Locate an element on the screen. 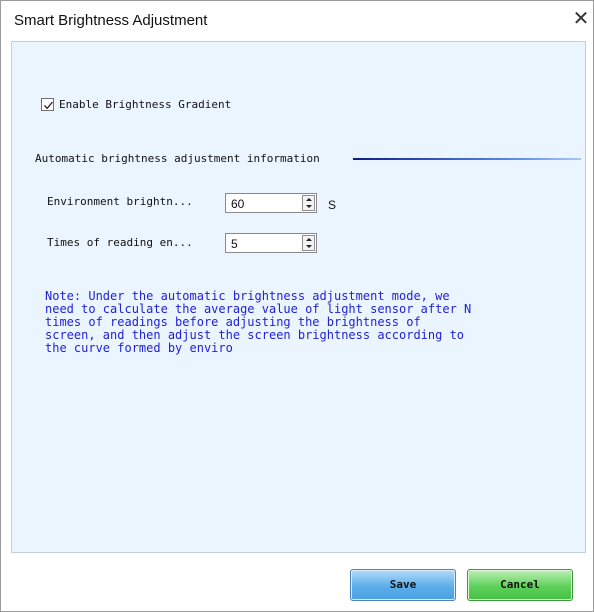 This screenshot has width=594, height=612. checkbox-box is located at coordinates (47, 104).